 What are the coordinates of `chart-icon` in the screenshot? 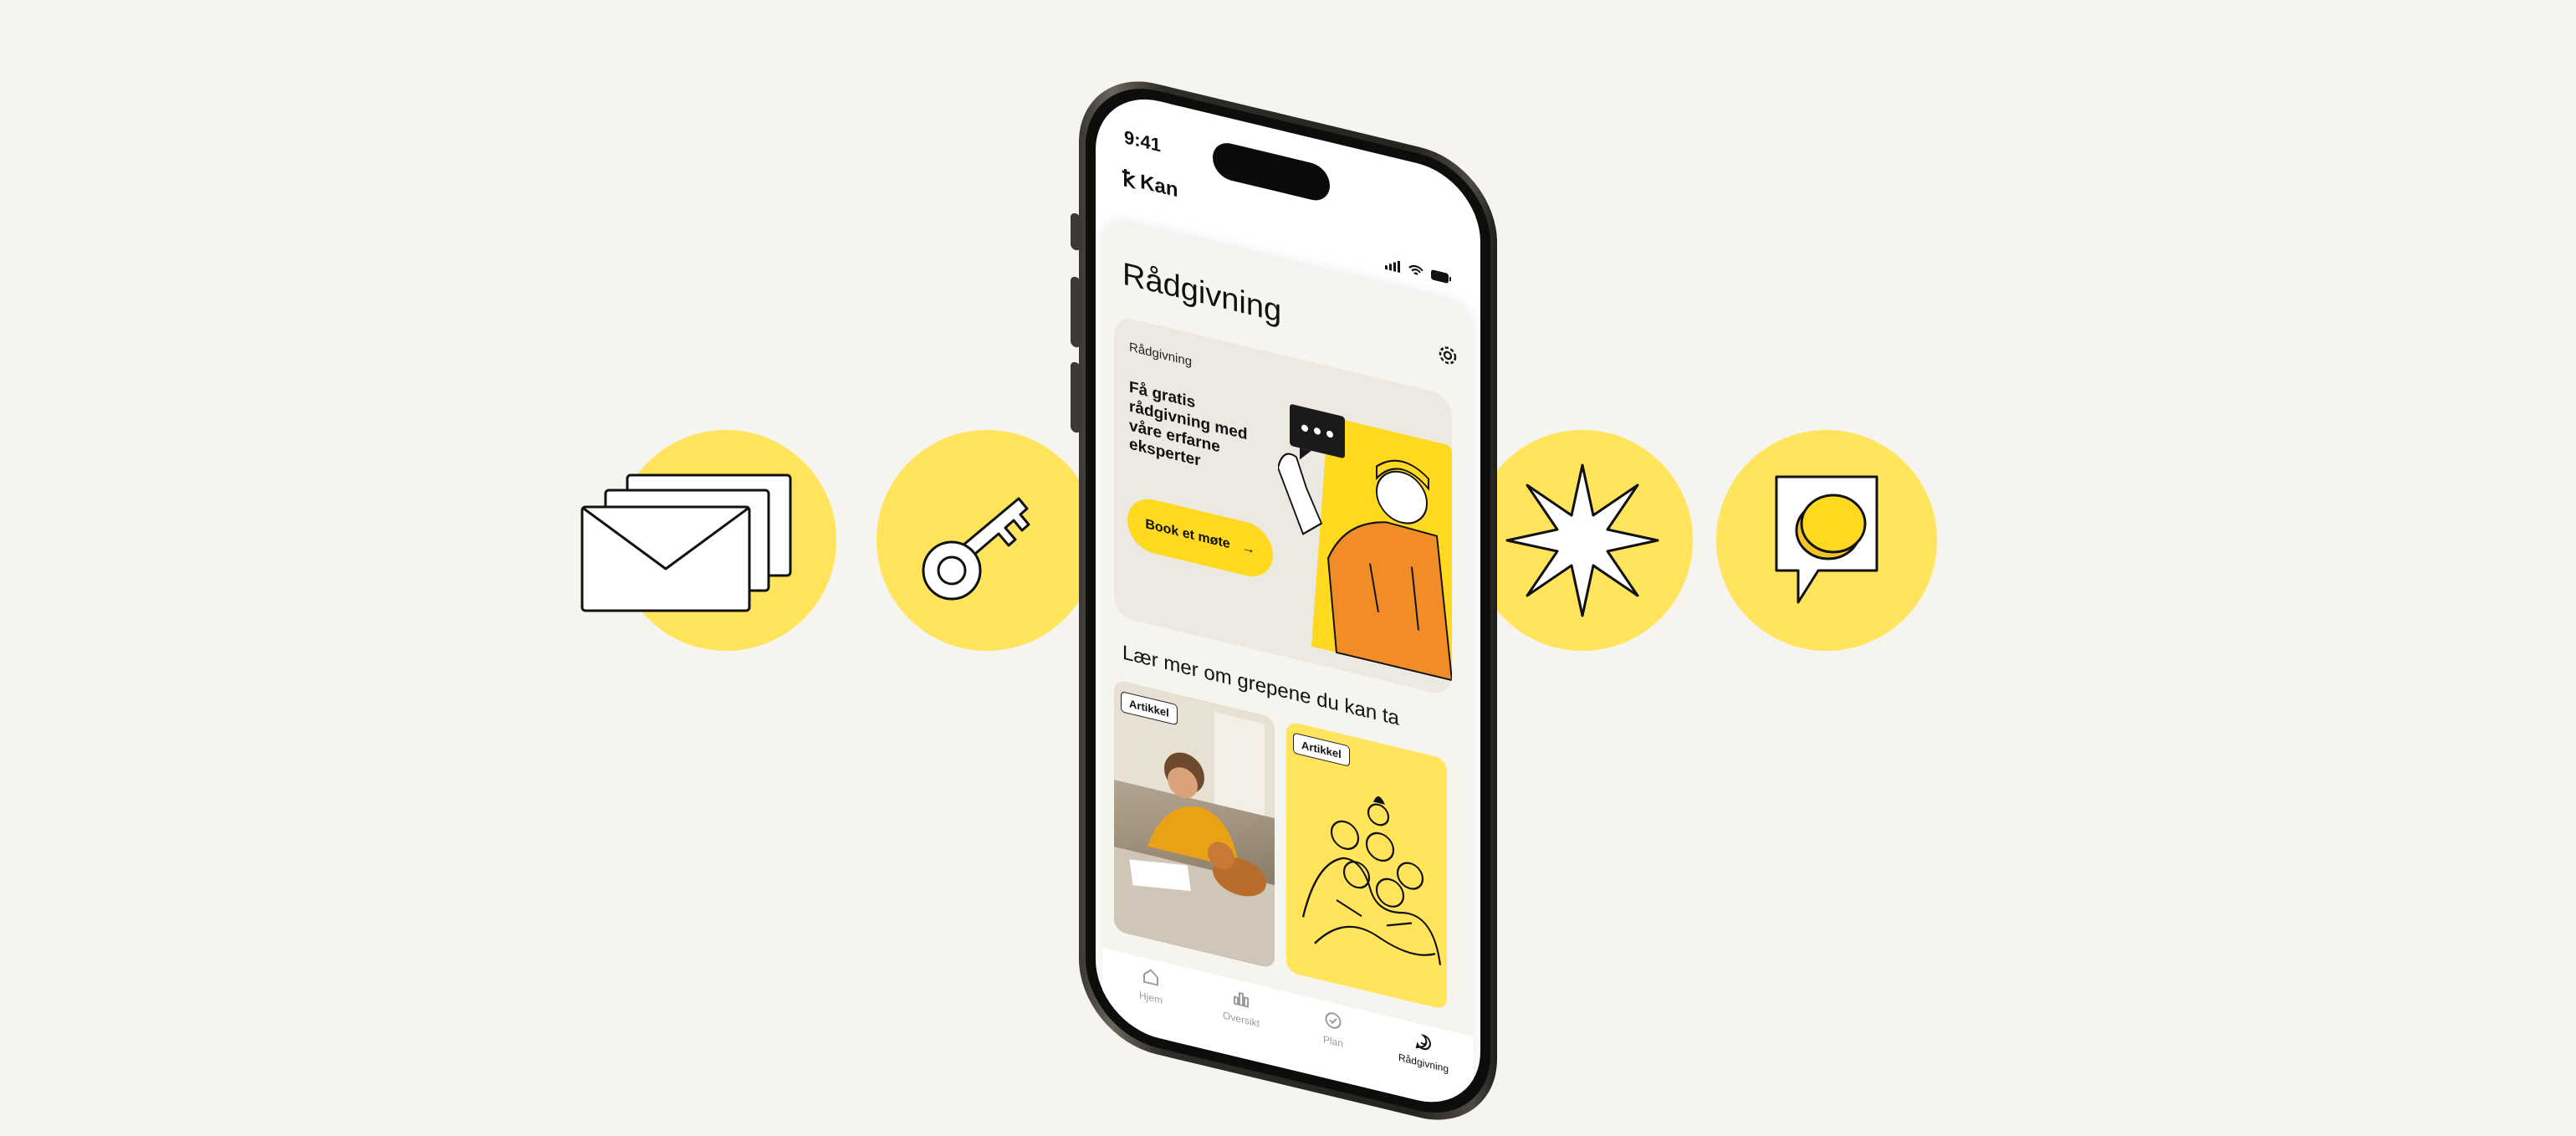 It's located at (1241, 999).